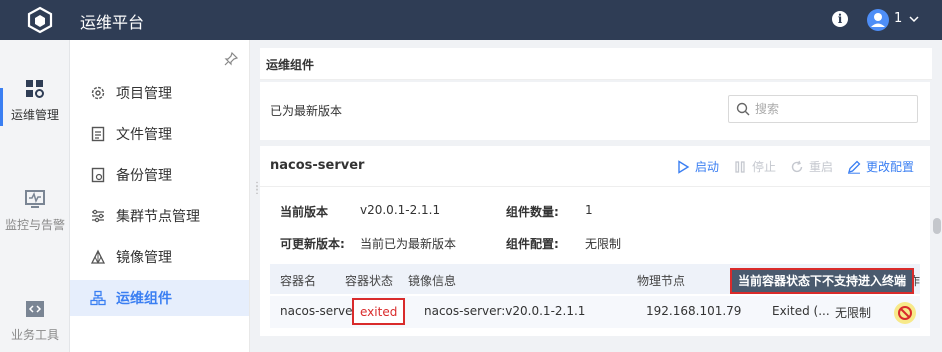  What do you see at coordinates (317, 165) in the screenshot?
I see `component-name: nacos-server` at bounding box center [317, 165].